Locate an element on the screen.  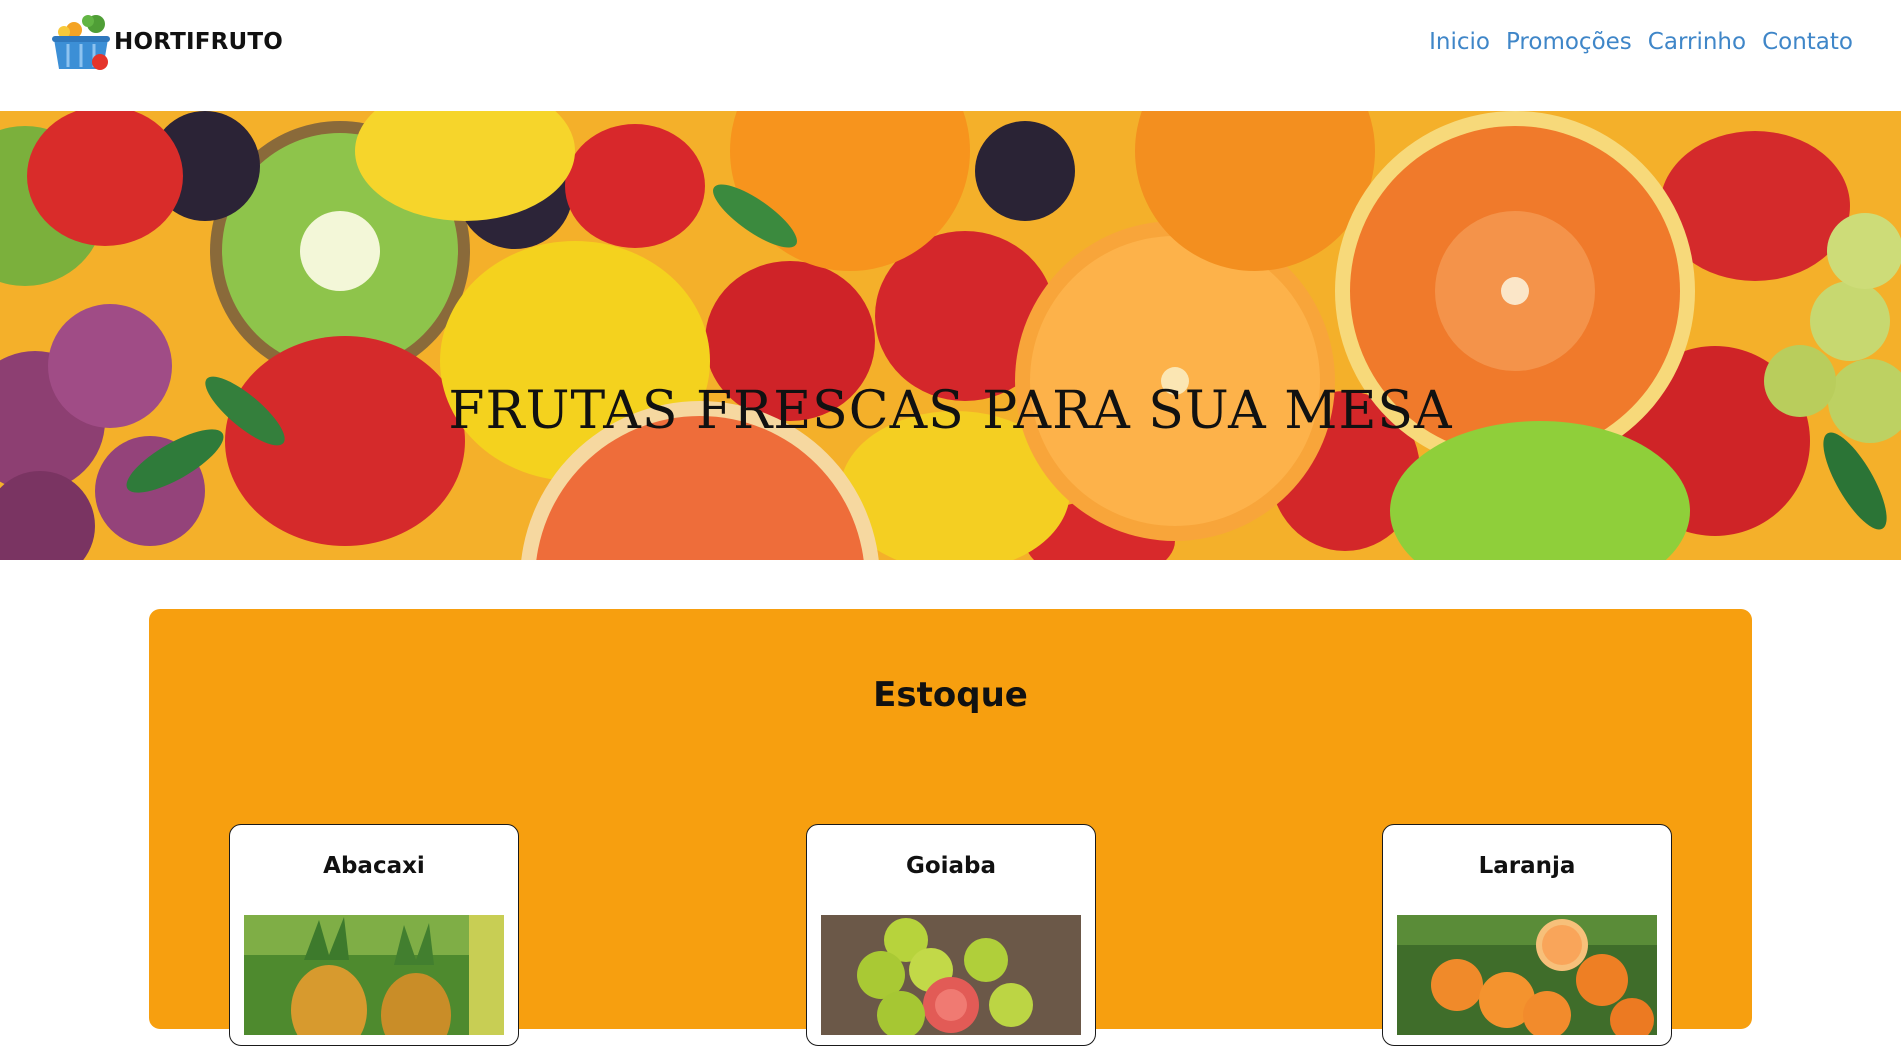
product-name: Laranja is located at coordinates (1527, 866).